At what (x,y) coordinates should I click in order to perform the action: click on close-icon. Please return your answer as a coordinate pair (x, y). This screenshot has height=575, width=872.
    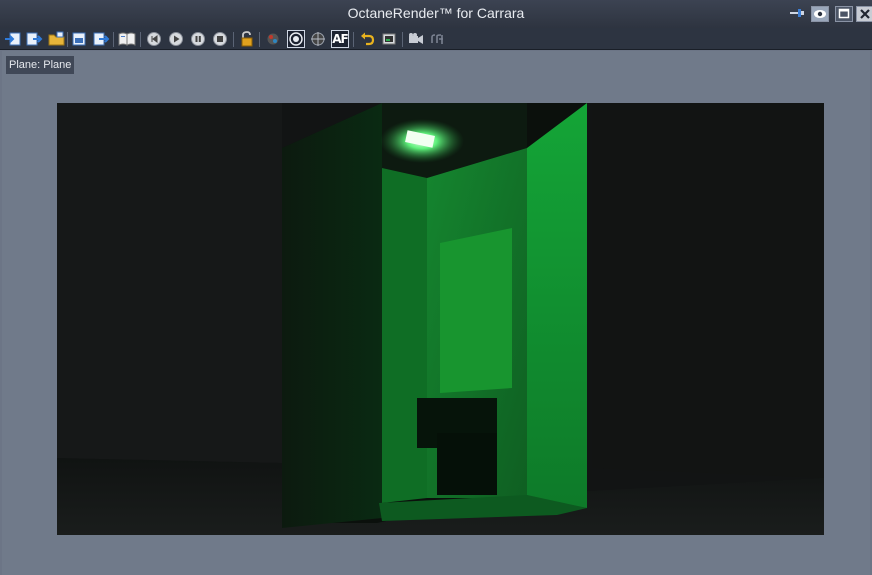
    Looking at the image, I should click on (865, 14).